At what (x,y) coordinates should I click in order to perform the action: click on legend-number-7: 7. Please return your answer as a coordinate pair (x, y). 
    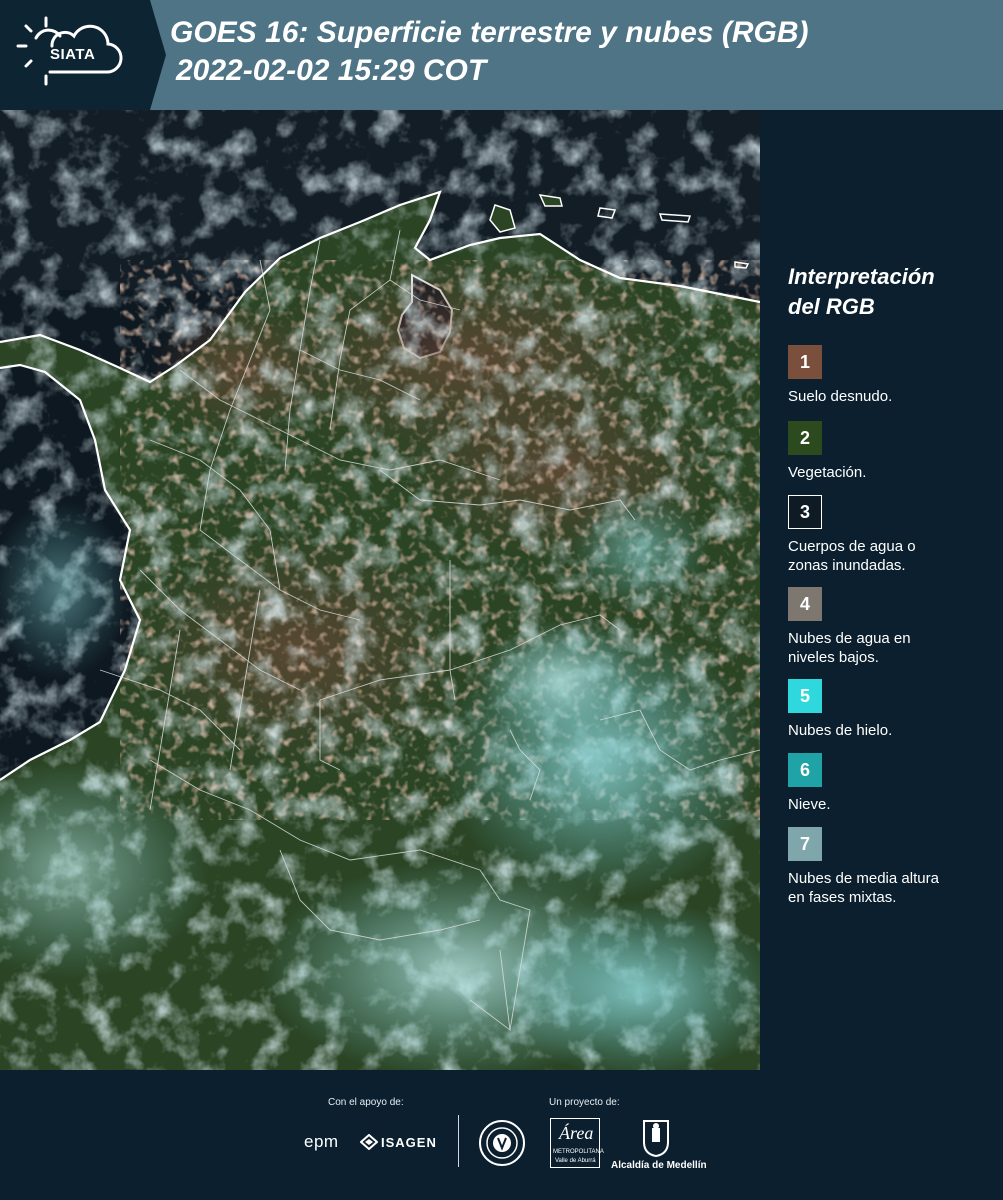
    Looking at the image, I should click on (804, 843).